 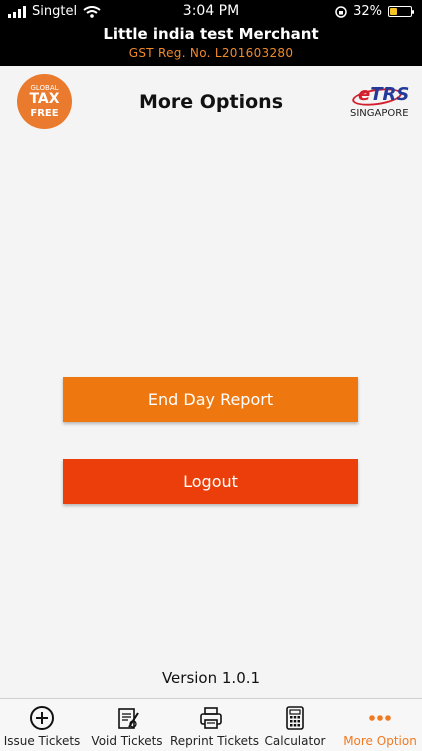 I want to click on tab-calculator: Calculator, so click(x=295, y=725).